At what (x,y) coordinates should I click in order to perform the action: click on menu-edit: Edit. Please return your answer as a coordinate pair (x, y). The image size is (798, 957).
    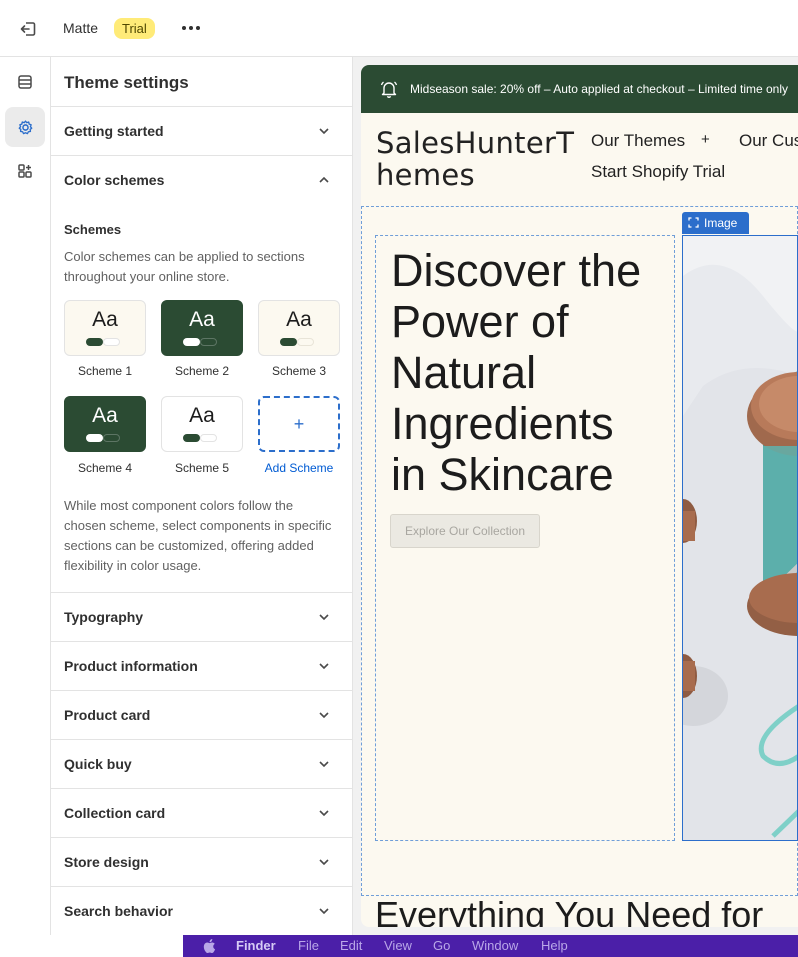
    Looking at the image, I should click on (351, 945).